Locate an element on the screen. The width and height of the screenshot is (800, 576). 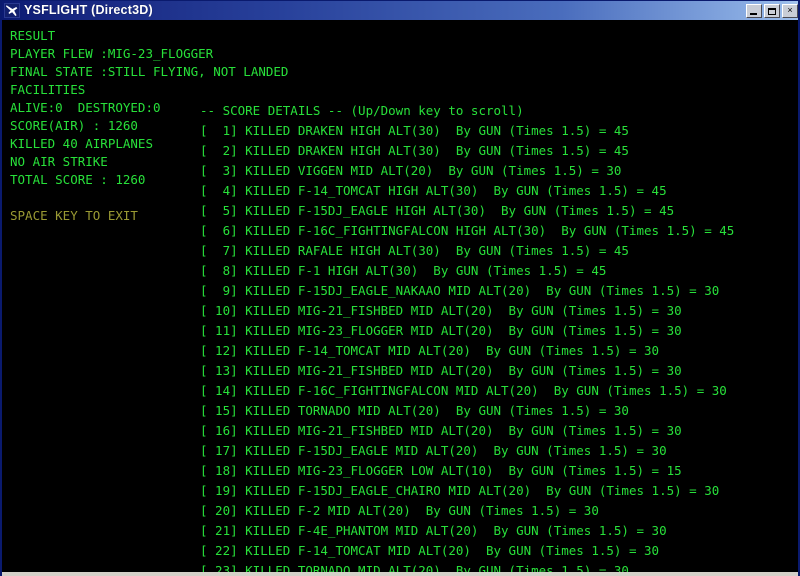
summary-line-facilities: FACILITIES is located at coordinates (48, 89).